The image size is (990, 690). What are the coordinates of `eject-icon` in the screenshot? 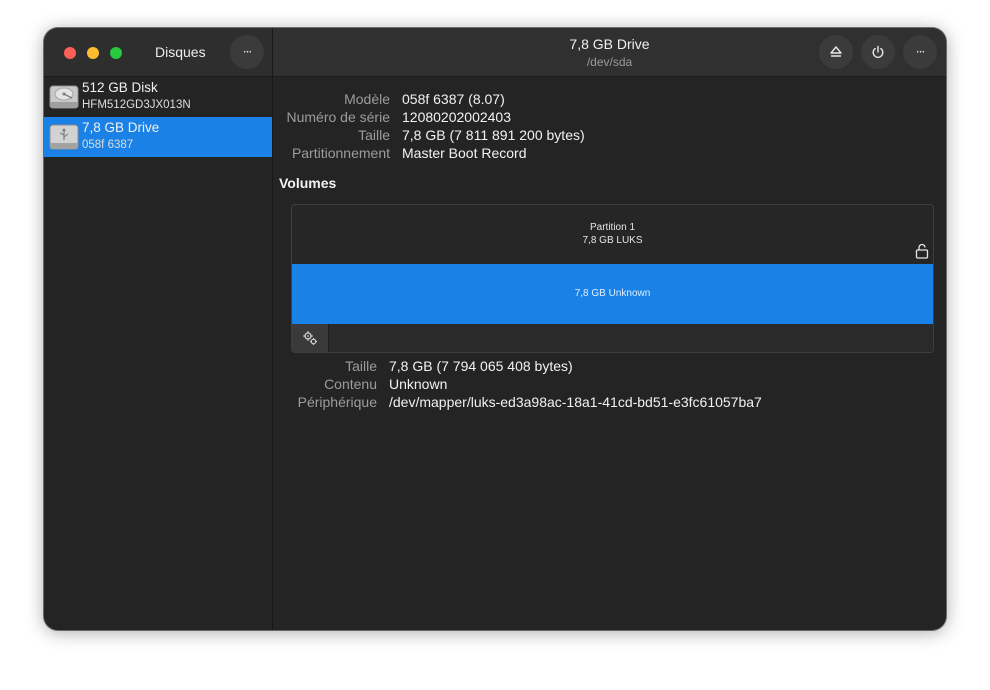 It's located at (836, 51).